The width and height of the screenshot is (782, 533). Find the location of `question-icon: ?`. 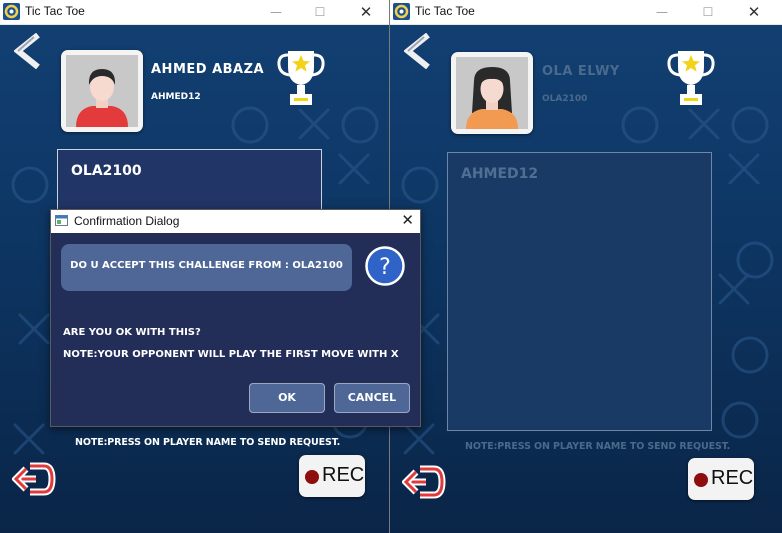

question-icon: ? is located at coordinates (385, 266).